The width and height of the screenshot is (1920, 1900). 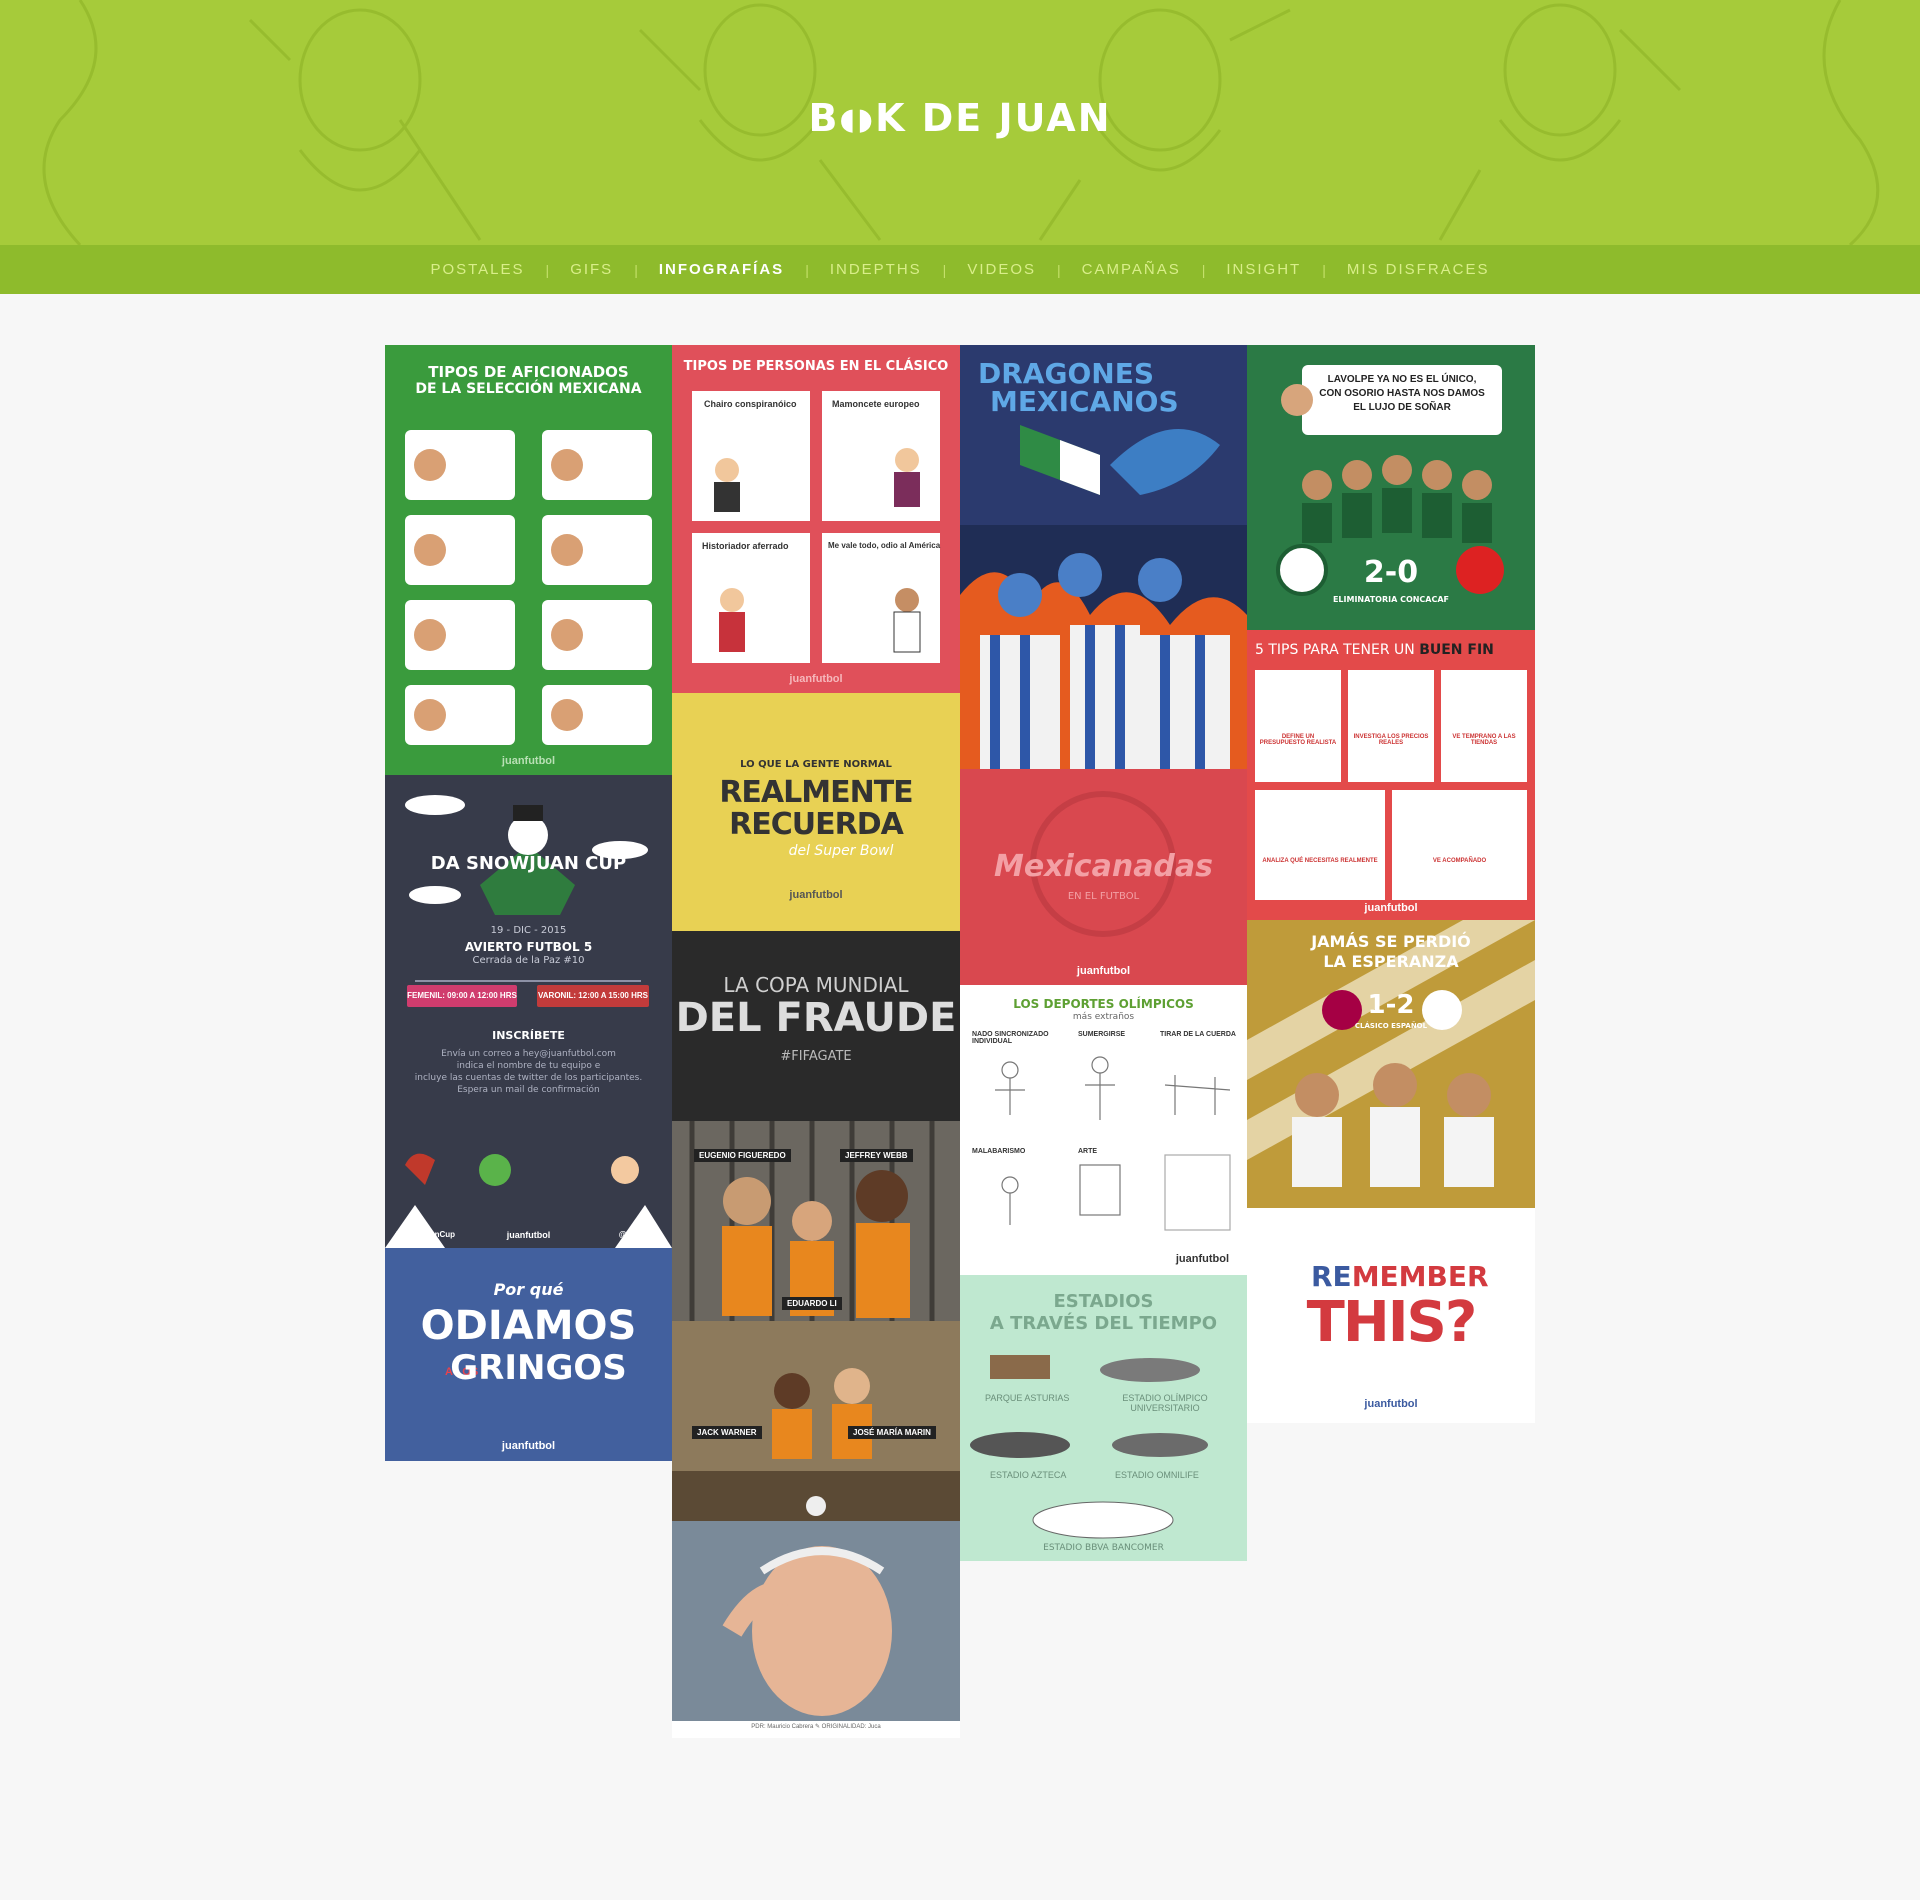 I want to click on name-tag: JOSÉ MARÍA MARIN, so click(x=892, y=1432).